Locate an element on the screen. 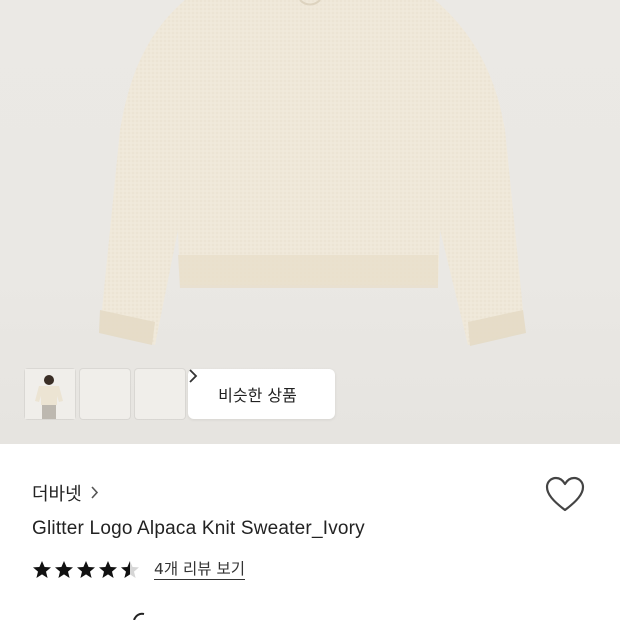 The width and height of the screenshot is (620, 620). chevron-right-icon is located at coordinates (94, 493).